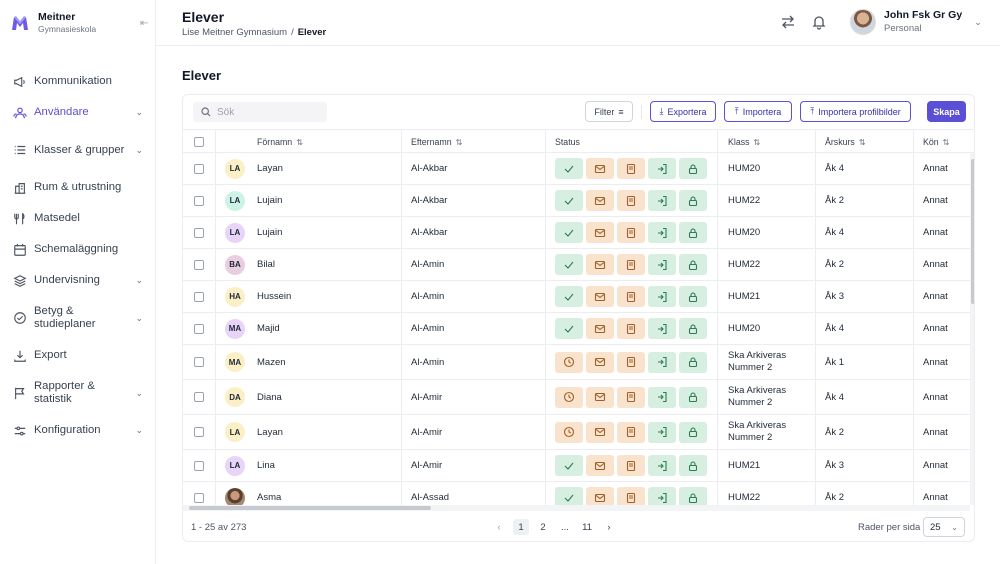 Image resolution: width=1000 pixels, height=564 pixels. What do you see at coordinates (587, 527) in the screenshot?
I see `page-11: 11` at bounding box center [587, 527].